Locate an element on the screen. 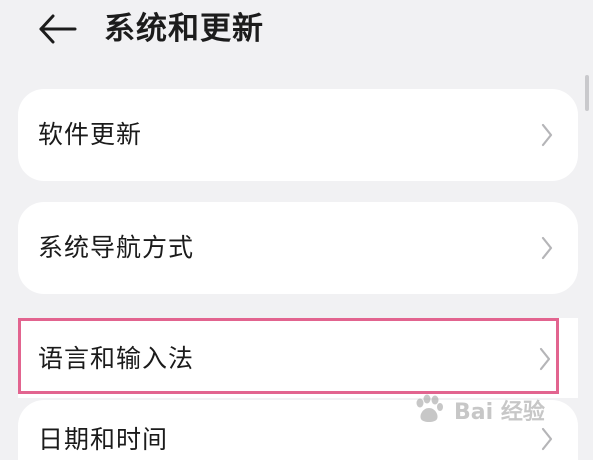 The width and height of the screenshot is (593, 460). settings-item-label: 语言和输入法 is located at coordinates (116, 358).